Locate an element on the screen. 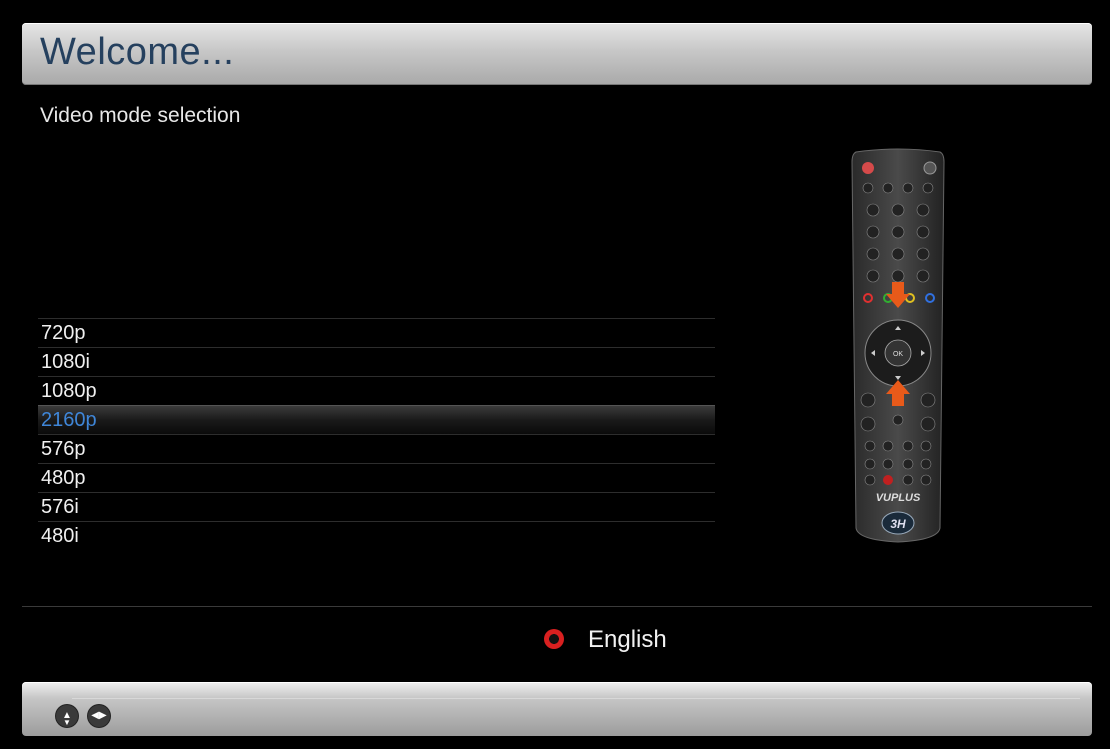 Image resolution: width=1110 pixels, height=749 pixels. remote-control-image: OK VUPLUS 3H is located at coordinates (898, 346).